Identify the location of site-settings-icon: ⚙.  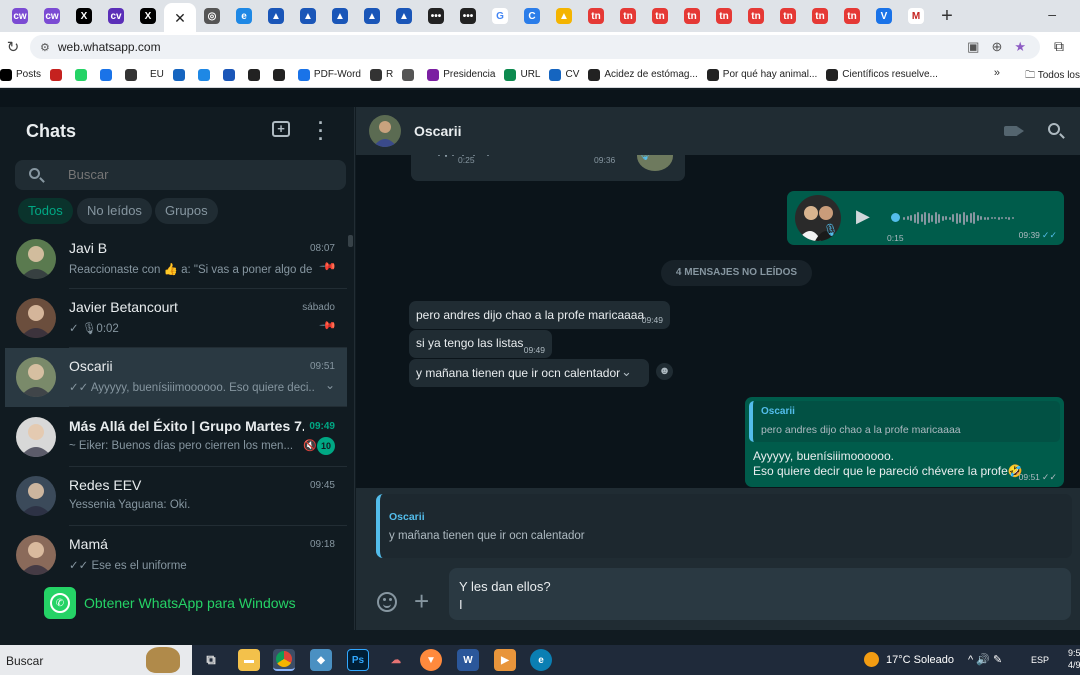
(45, 47).